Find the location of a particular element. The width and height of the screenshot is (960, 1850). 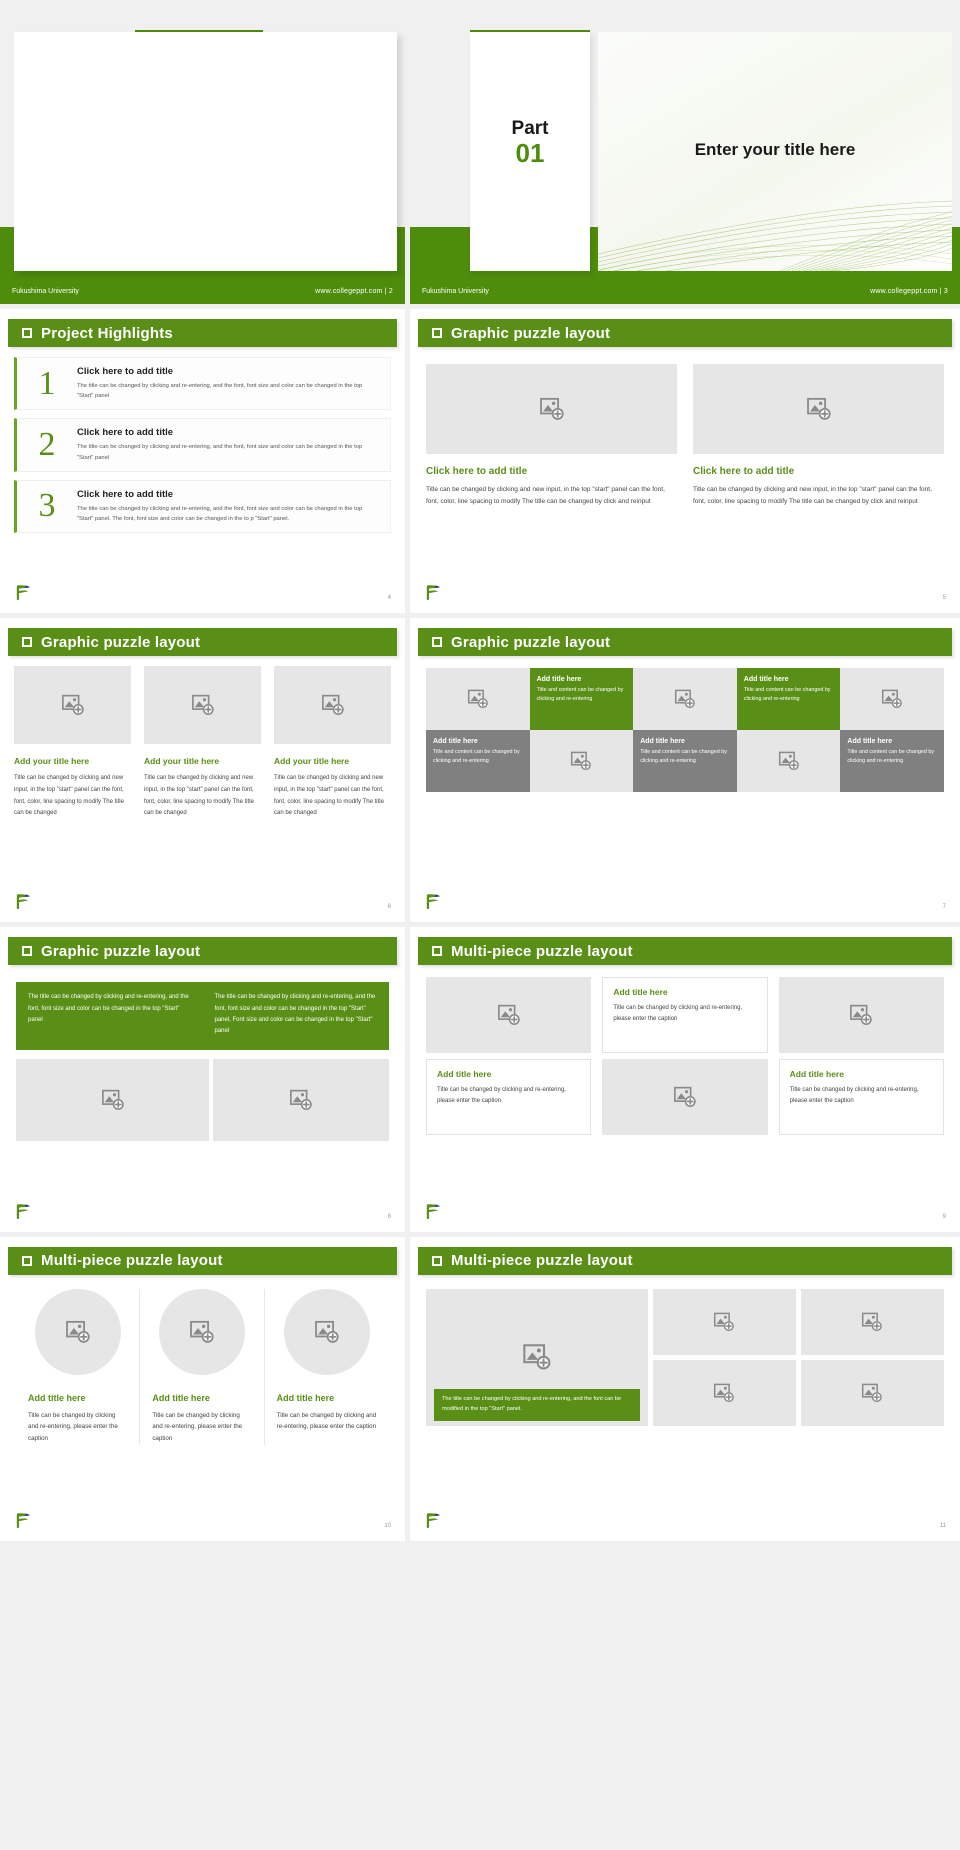

contents-card is located at coordinates (205, 152).